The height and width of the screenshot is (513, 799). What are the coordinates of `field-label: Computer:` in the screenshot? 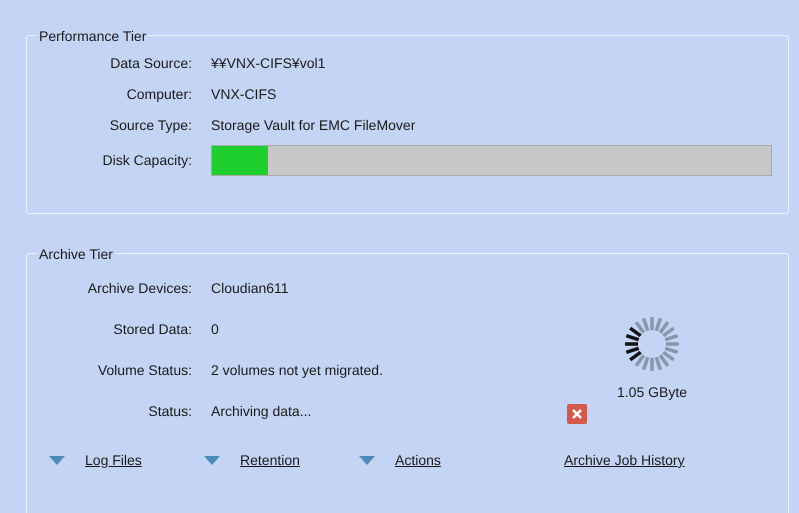 It's located at (159, 94).